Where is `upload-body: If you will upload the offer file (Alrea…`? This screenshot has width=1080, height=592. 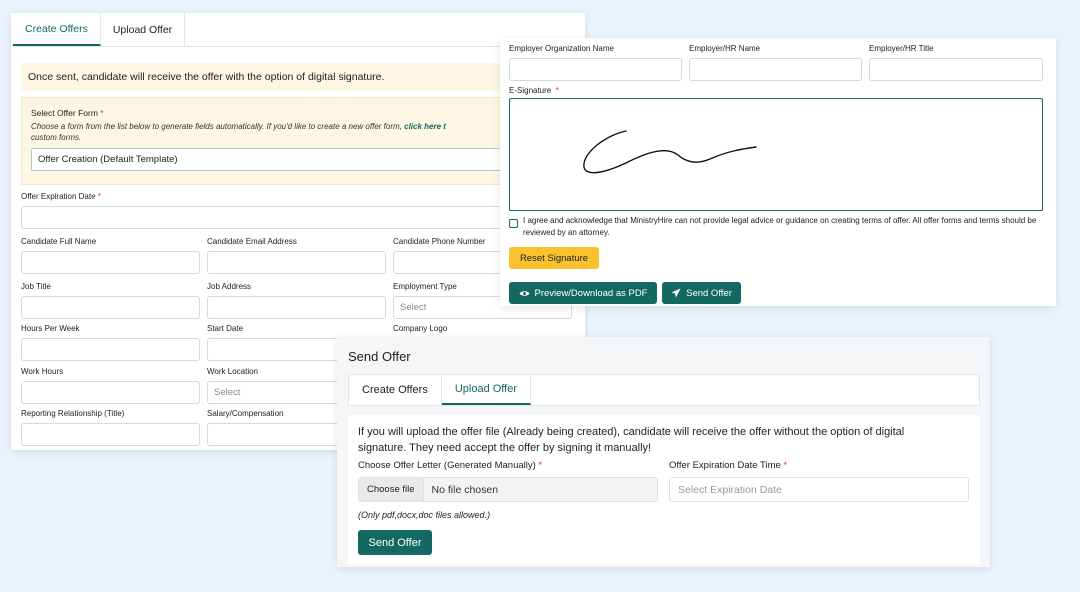
upload-body: If you will upload the offer file (Alrea… is located at coordinates (664, 490).